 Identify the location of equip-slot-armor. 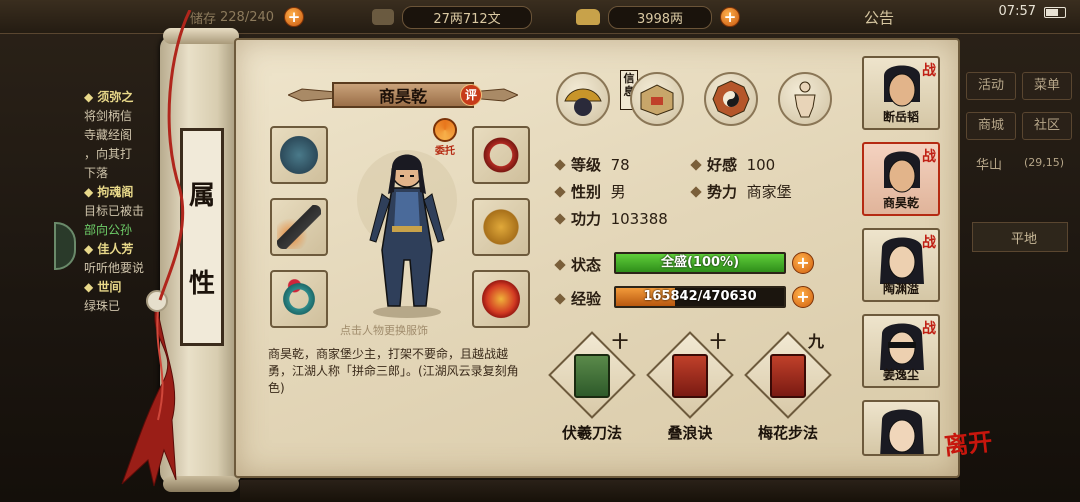
(501, 227).